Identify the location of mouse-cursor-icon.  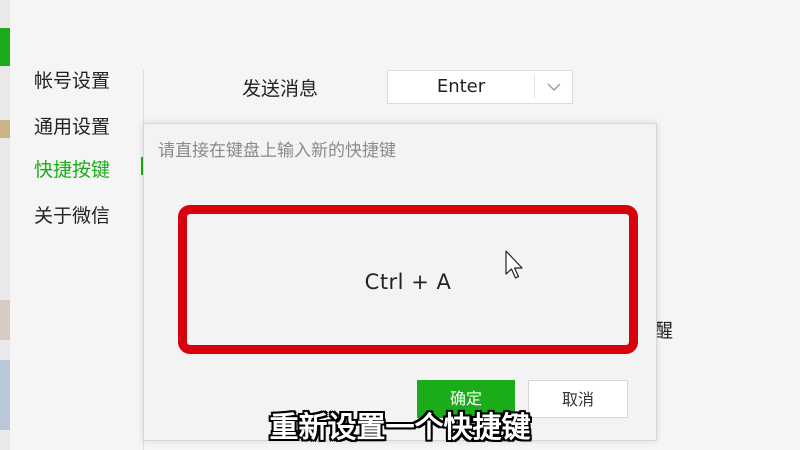
(515, 267).